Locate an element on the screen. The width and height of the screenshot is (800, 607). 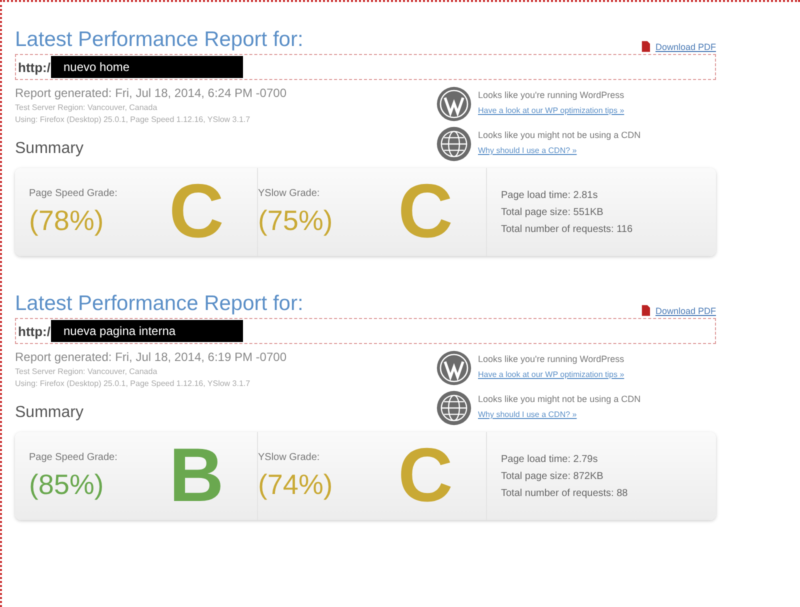
grade-score: (85%) is located at coordinates (67, 484).